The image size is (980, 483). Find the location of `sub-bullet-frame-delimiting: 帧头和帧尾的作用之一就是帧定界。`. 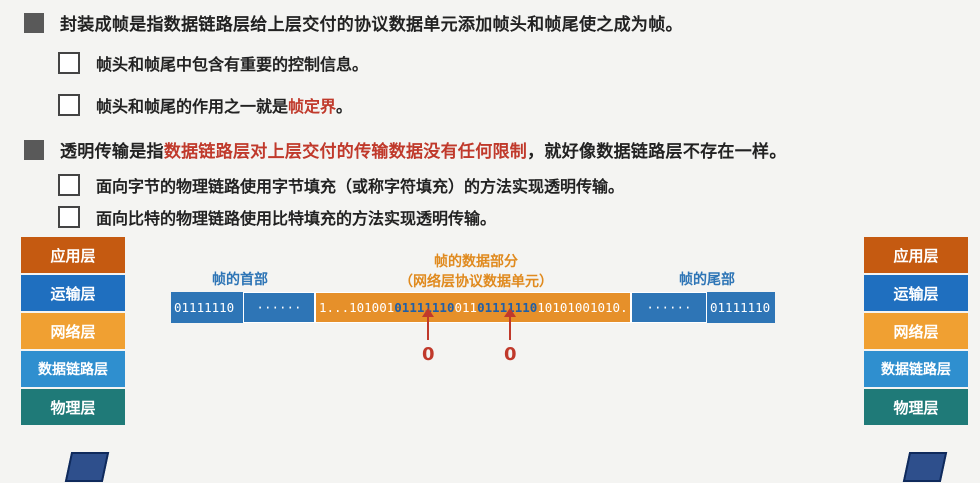

sub-bullet-frame-delimiting: 帧头和帧尾的作用之一就是帧定界。 is located at coordinates (205, 105).